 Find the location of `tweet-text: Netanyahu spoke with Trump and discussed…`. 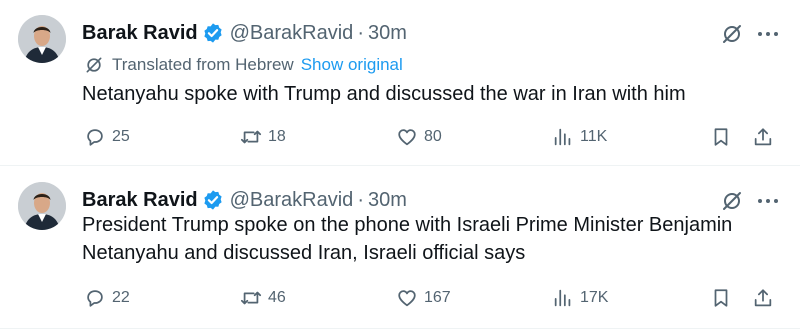

tweet-text: Netanyahu spoke with Trump and discussed… is located at coordinates (384, 94).